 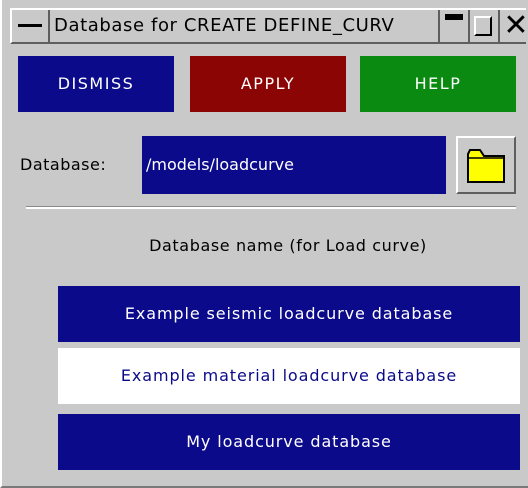 I want to click on window-menu-icon, so click(x=30, y=25).